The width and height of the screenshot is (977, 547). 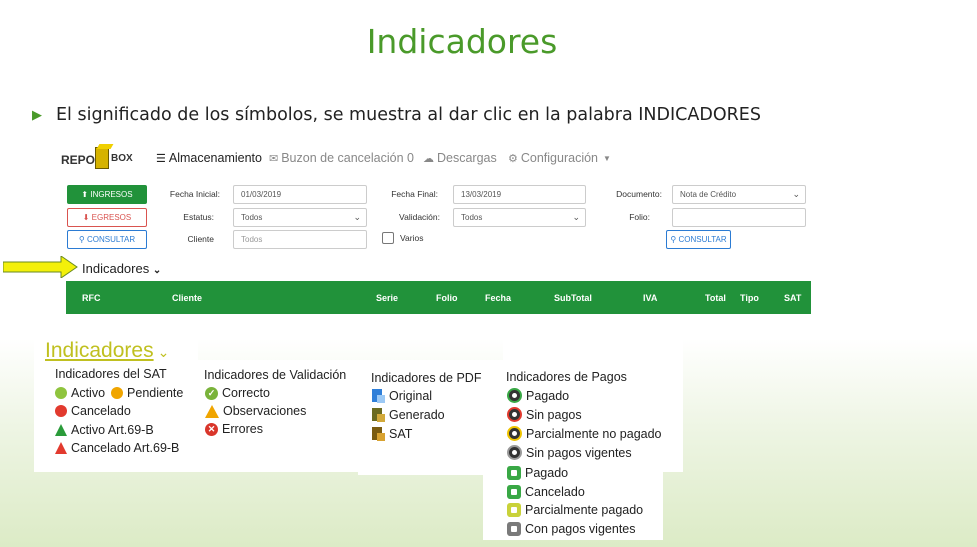 I want to click on red-triangle-icon, so click(x=61, y=448).